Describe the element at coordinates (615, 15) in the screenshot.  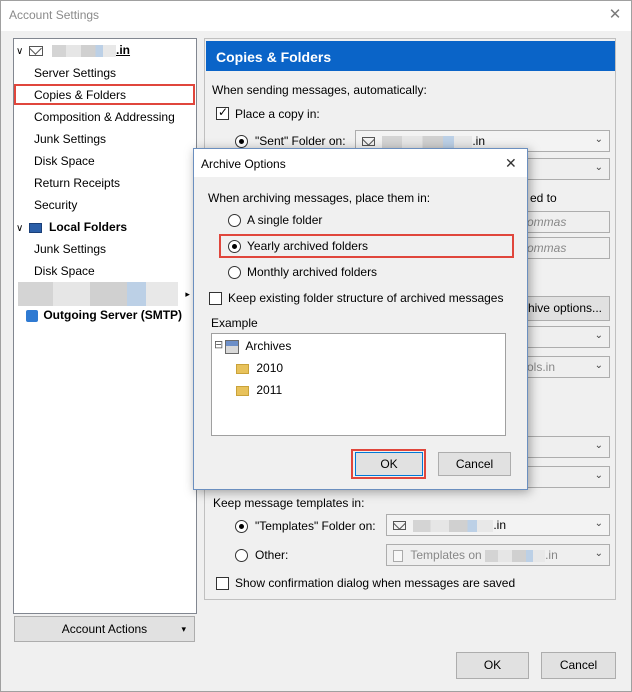
I see `window-close-icon: ✕` at that location.